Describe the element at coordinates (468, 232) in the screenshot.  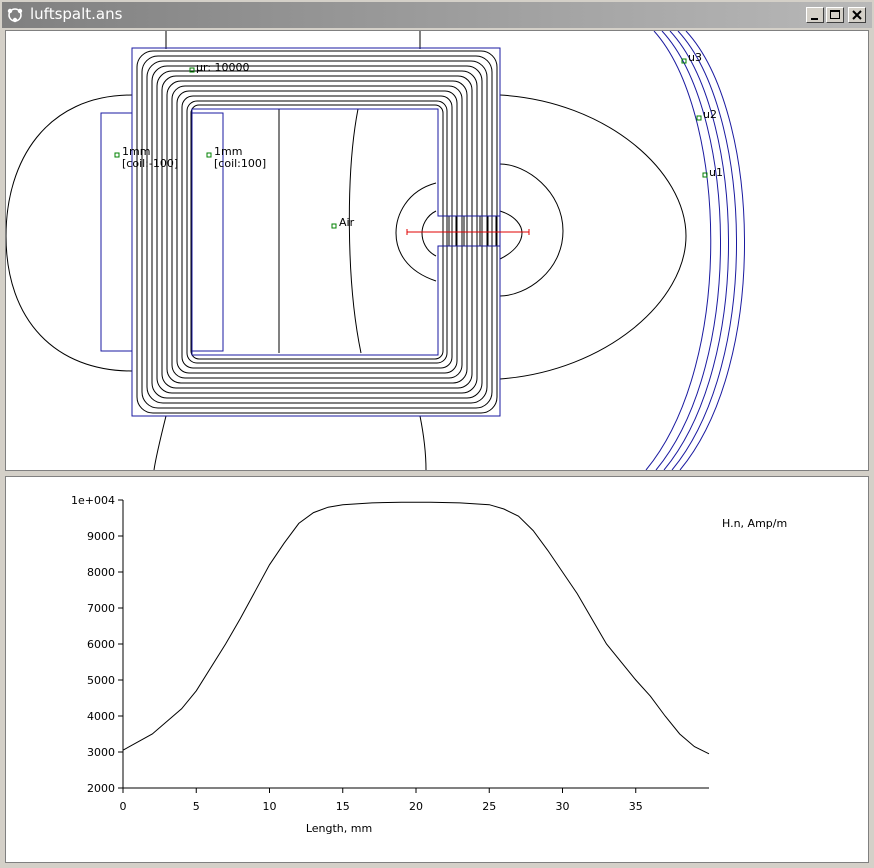
I see `contour-line` at that location.